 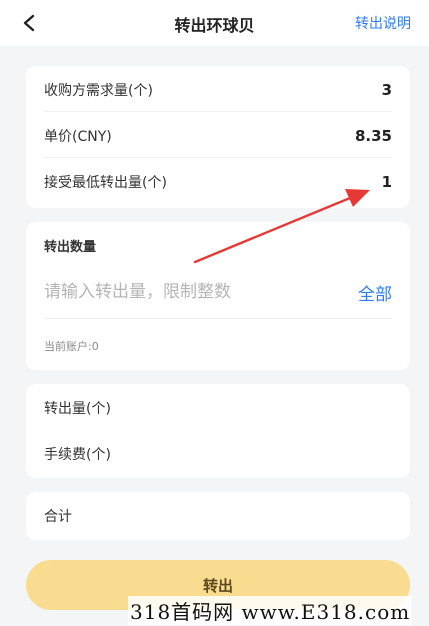 I want to click on summary-row-price: 单价(CNY) 8.35, so click(x=218, y=136).